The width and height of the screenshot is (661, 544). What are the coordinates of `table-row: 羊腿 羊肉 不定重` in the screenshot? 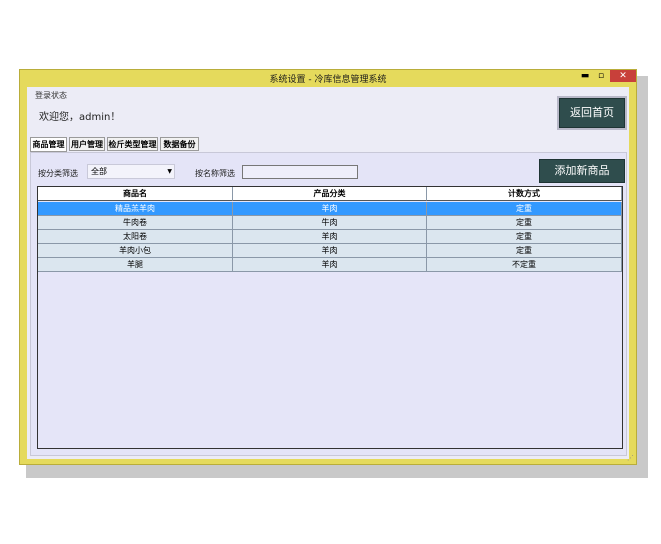 It's located at (330, 265).